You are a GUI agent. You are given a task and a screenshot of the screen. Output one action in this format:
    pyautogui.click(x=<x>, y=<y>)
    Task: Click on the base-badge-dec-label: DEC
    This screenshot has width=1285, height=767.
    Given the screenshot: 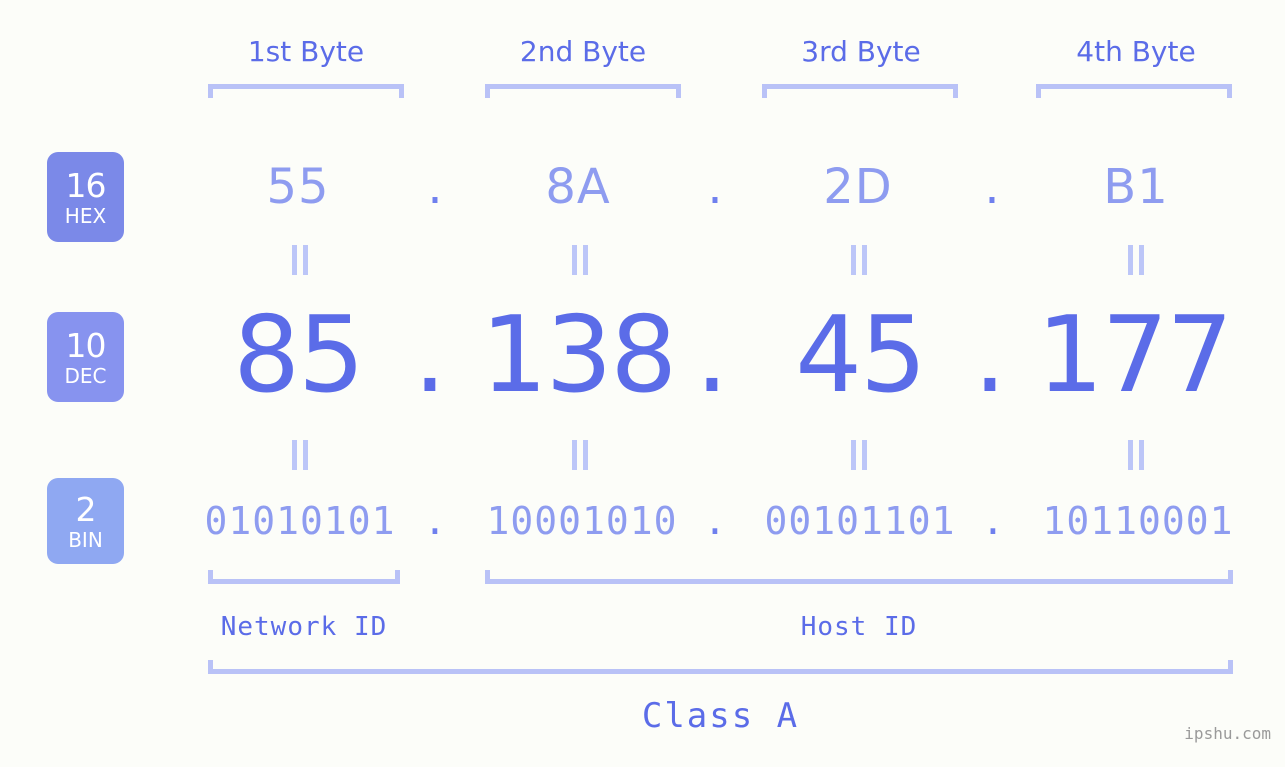 What is the action you would take?
    pyautogui.click(x=85, y=375)
    